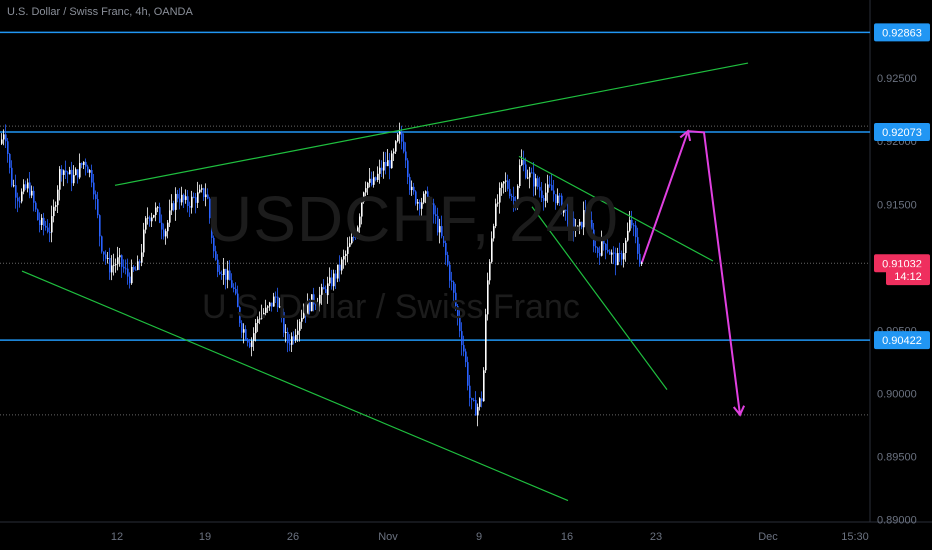  I want to click on price-label-text: 0.92073, so click(902, 133).